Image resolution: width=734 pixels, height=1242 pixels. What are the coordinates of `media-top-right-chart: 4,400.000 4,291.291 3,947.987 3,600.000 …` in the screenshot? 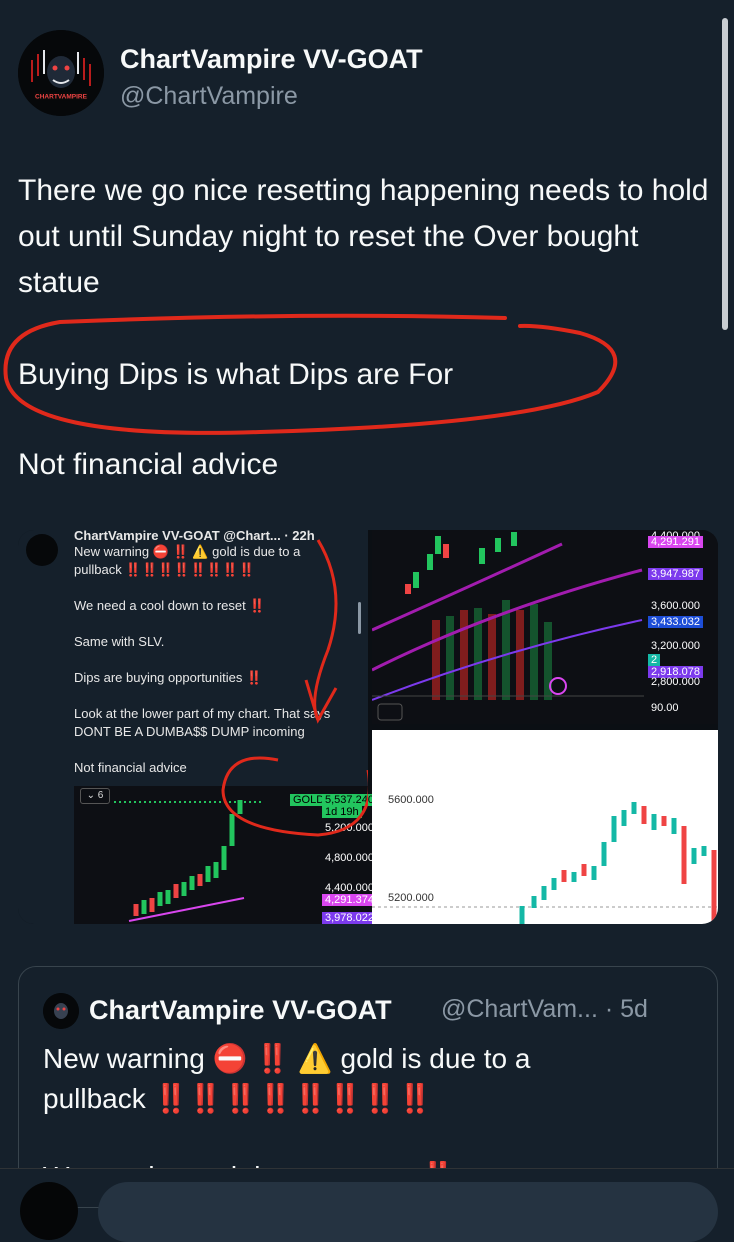 It's located at (545, 627).